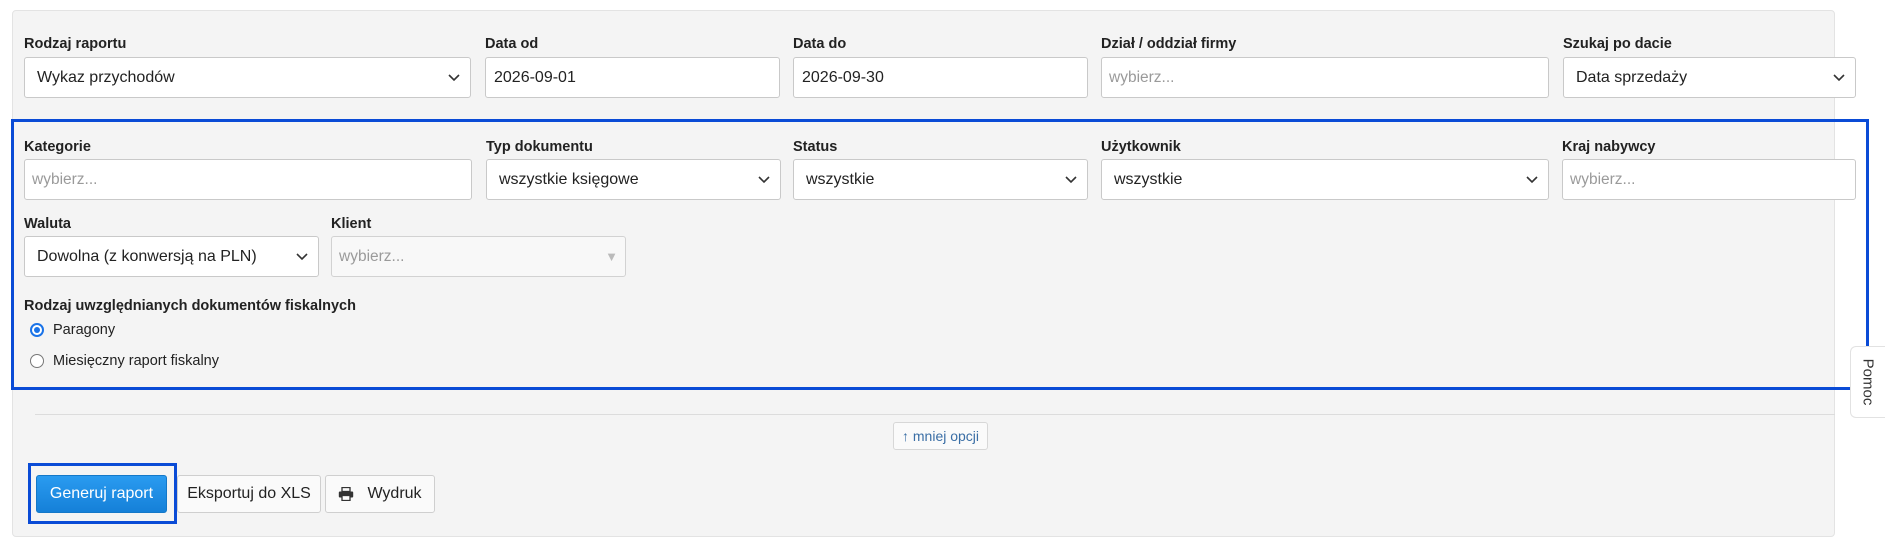  What do you see at coordinates (394, 493) in the screenshot?
I see `print-button-label: Wydruk` at bounding box center [394, 493].